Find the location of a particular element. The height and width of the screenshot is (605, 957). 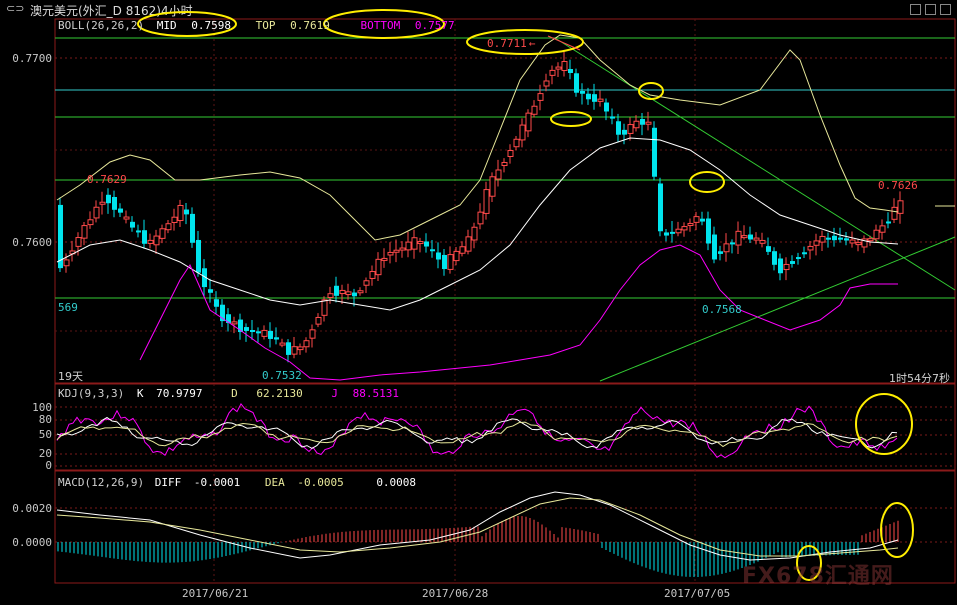

kdj-j-value: 88.5131 is located at coordinates (375, 393).